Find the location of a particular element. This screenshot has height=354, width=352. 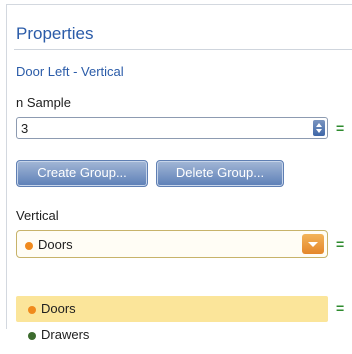

sample-label: n Sample is located at coordinates (43, 102).